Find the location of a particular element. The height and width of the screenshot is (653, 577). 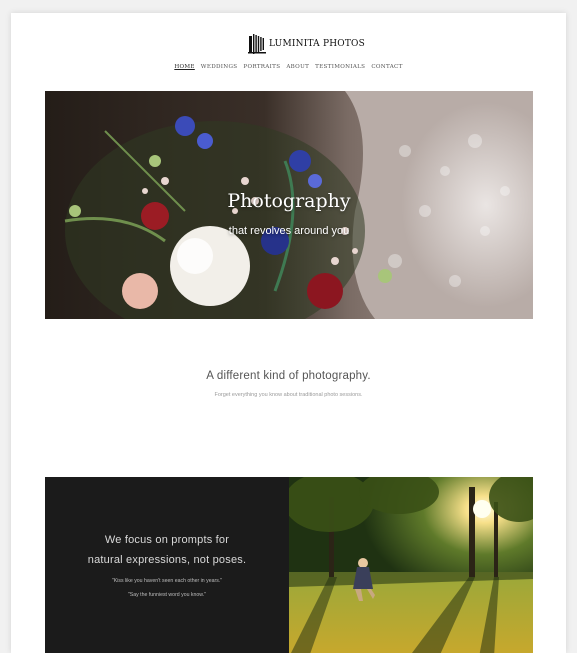

park-photo-image is located at coordinates (411, 565).